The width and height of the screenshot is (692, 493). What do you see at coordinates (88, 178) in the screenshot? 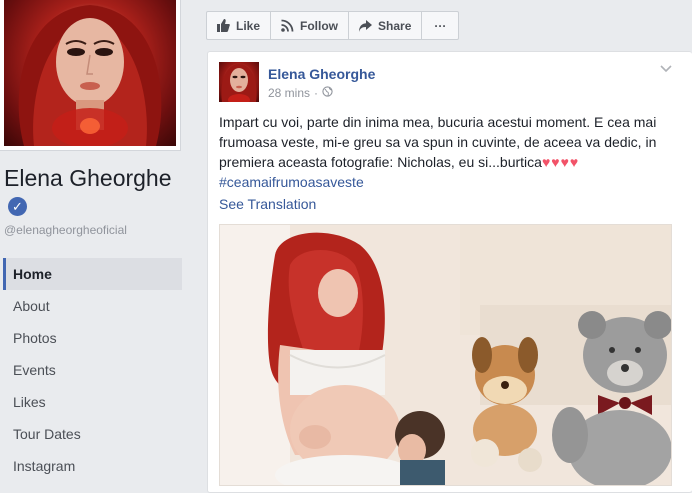
I see `page-name-text: Elena Gheorghe` at bounding box center [88, 178].